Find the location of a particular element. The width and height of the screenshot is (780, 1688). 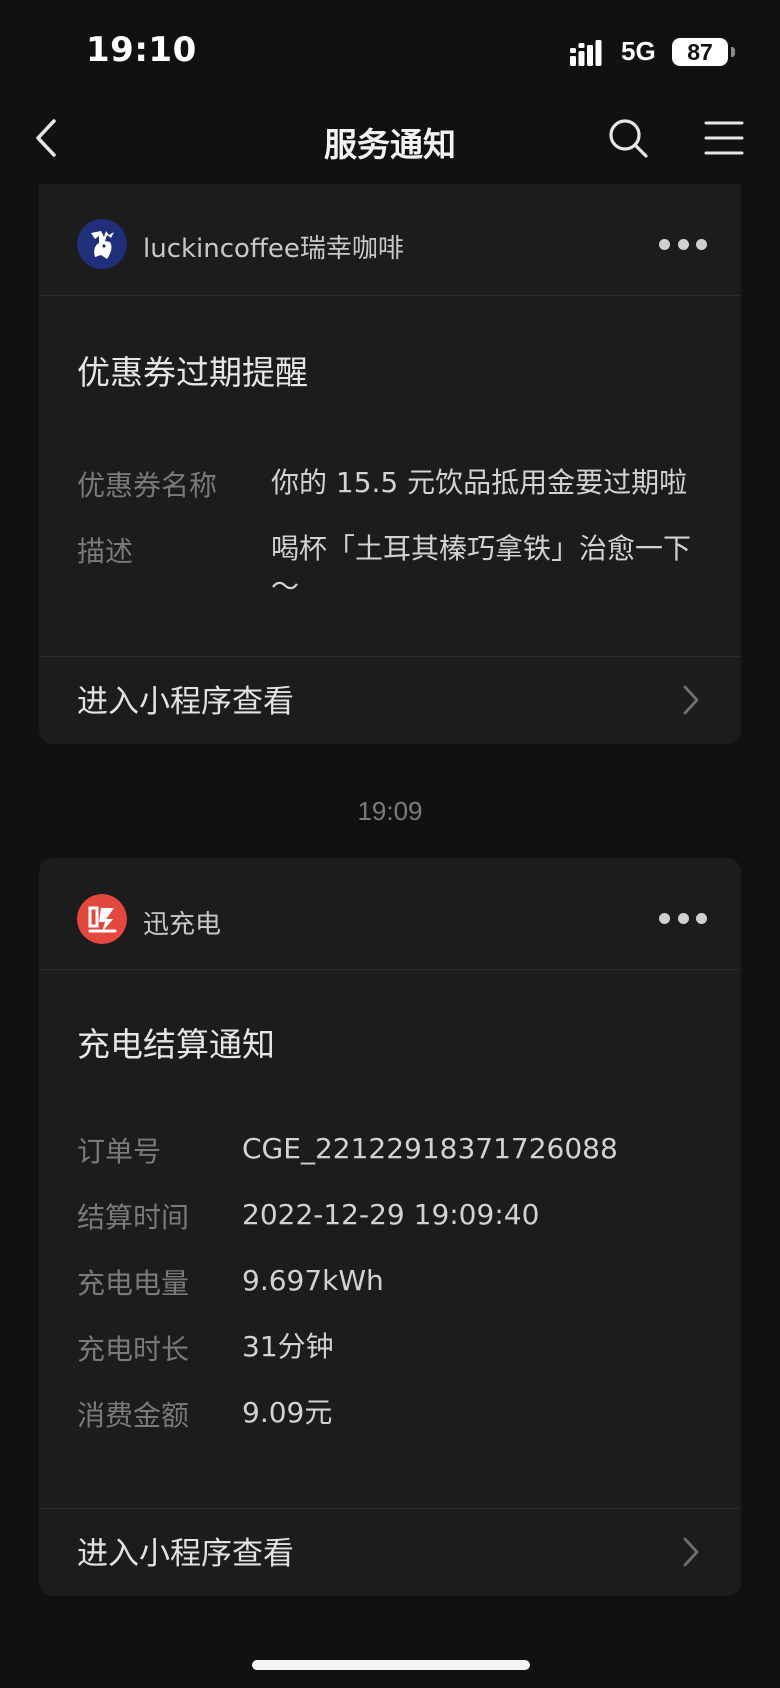

field-value: 喝杯「土耳其榛巧拿铁」治愈一下～ is located at coordinates (481, 567).